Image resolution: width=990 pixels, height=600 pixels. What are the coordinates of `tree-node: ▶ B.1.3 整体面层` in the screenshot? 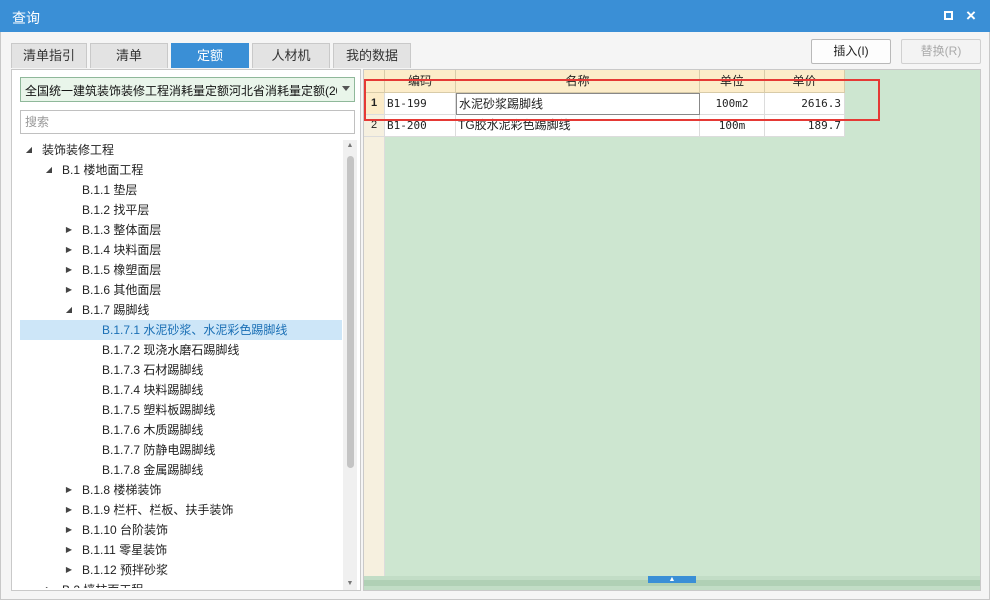 It's located at (181, 230).